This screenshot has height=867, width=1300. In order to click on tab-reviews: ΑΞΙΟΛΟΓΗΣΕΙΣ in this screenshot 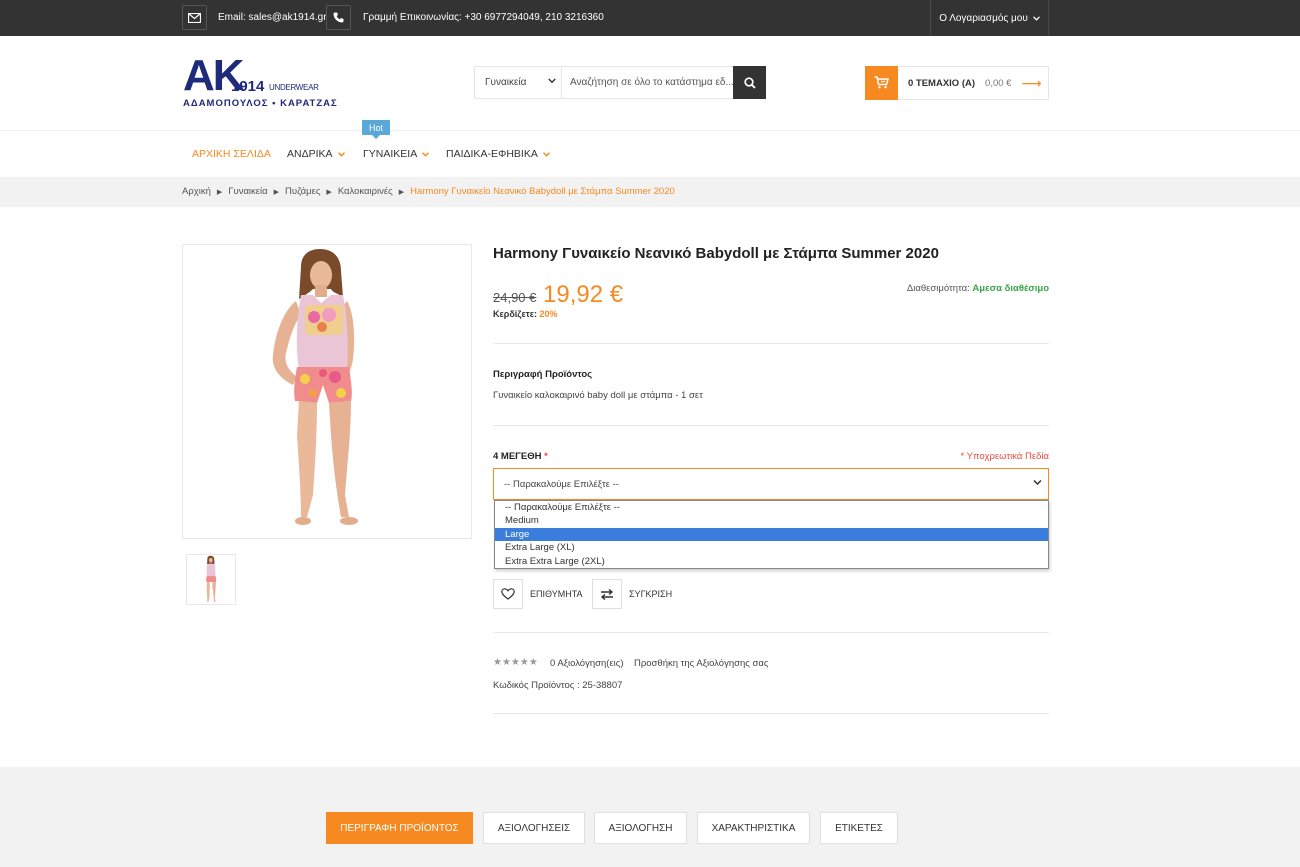, I will do `click(534, 828)`.